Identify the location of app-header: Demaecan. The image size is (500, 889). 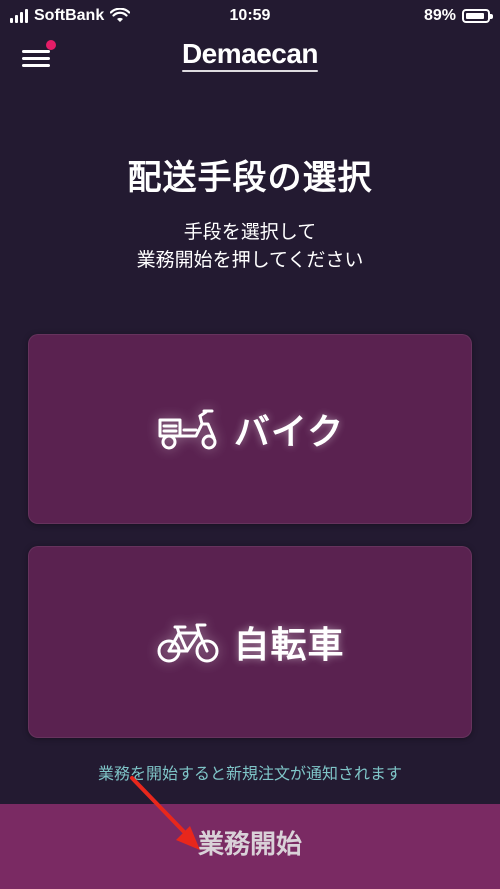
(250, 56).